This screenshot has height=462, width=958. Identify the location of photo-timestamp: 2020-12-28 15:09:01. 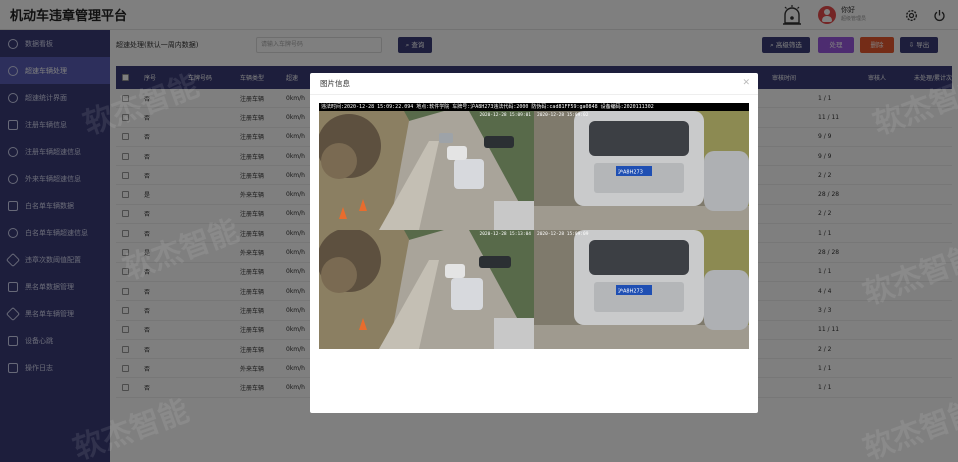
(505, 115).